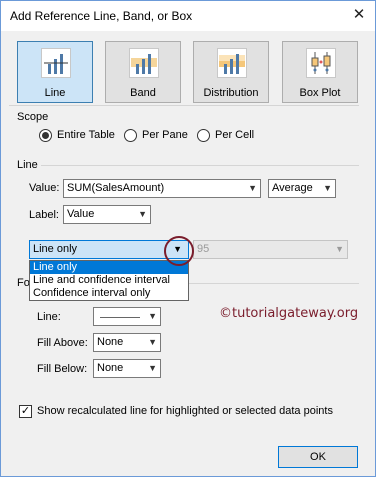  Describe the element at coordinates (110, 342) in the screenshot. I see `fill-above-text: None` at that location.